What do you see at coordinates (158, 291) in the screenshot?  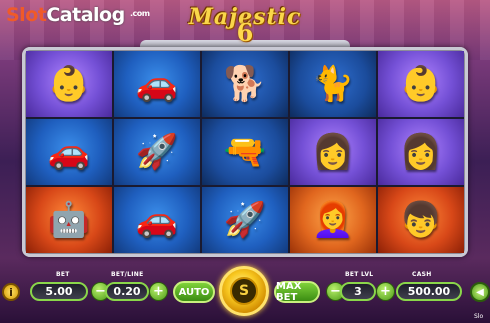 I see `betline-plus-button: +` at bounding box center [158, 291].